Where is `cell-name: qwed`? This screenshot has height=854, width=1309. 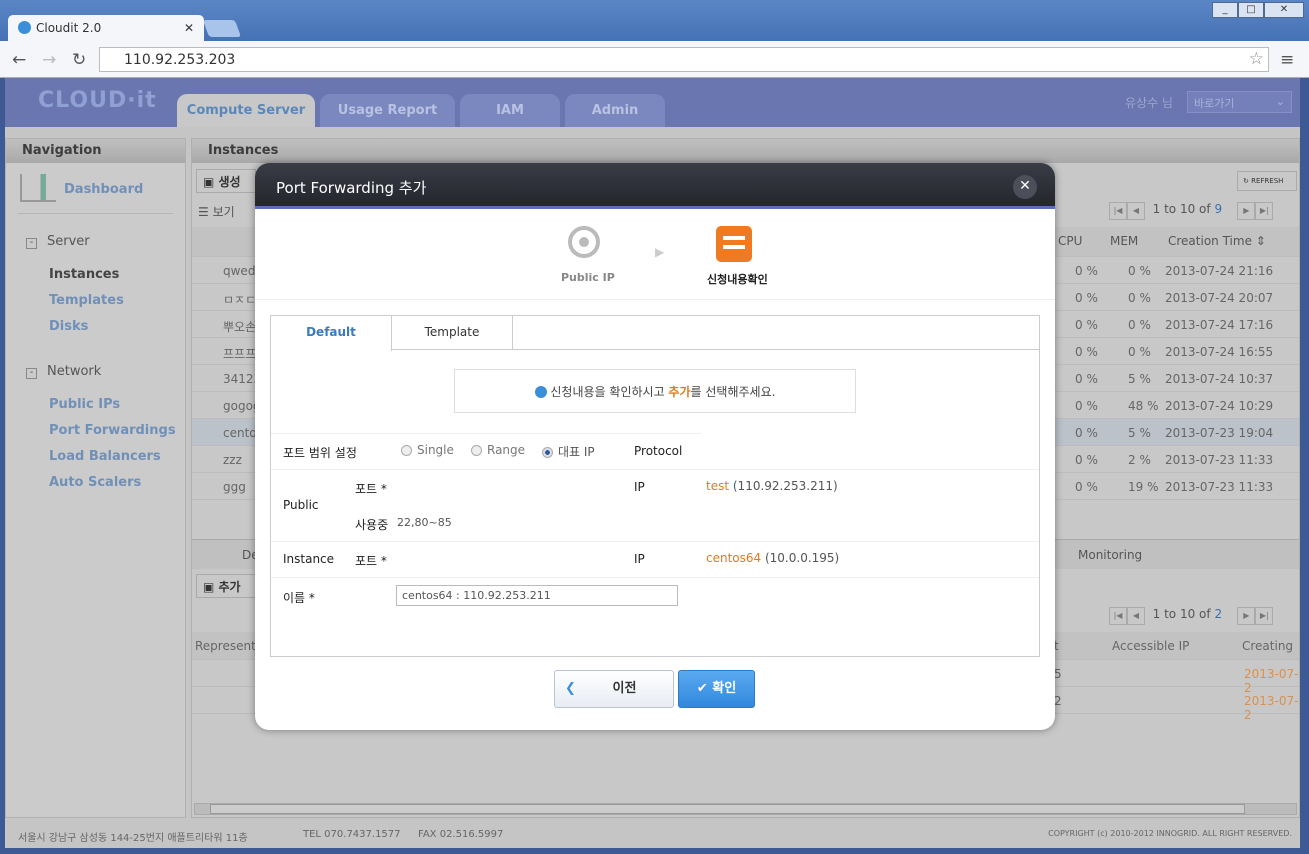
cell-name: qwed is located at coordinates (239, 271).